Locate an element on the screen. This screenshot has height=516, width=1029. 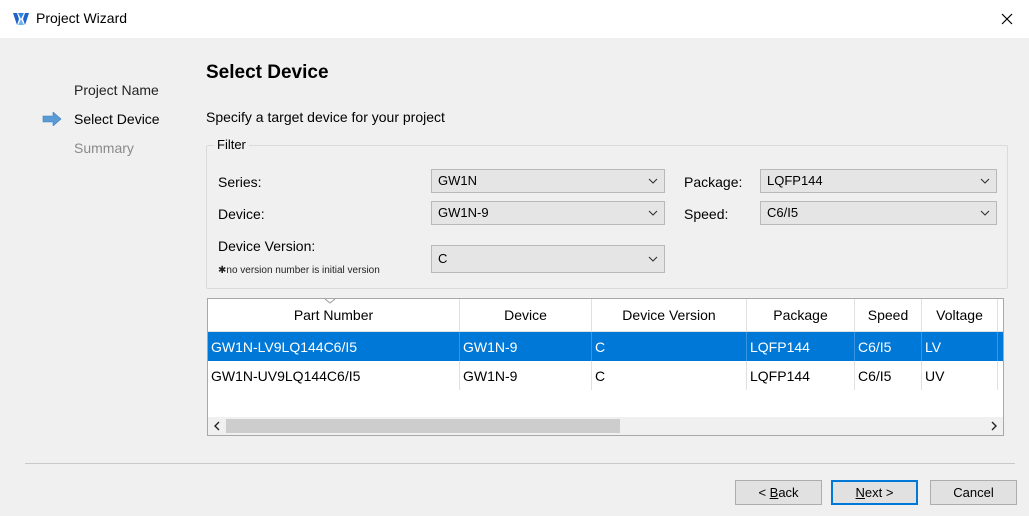
column-header-speed: Speed is located at coordinates (888, 315).